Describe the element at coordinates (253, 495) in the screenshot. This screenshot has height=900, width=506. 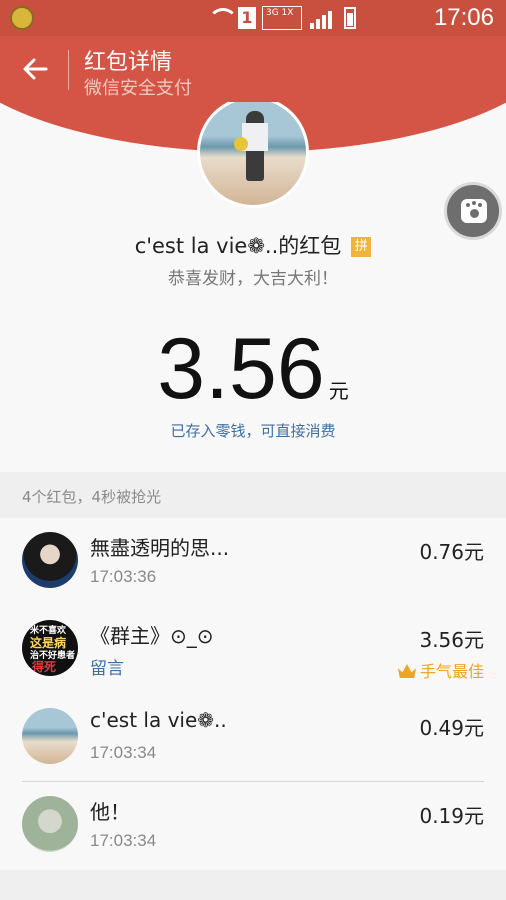
I see `summary-bar: 4个红包，4秒被抢光` at that location.